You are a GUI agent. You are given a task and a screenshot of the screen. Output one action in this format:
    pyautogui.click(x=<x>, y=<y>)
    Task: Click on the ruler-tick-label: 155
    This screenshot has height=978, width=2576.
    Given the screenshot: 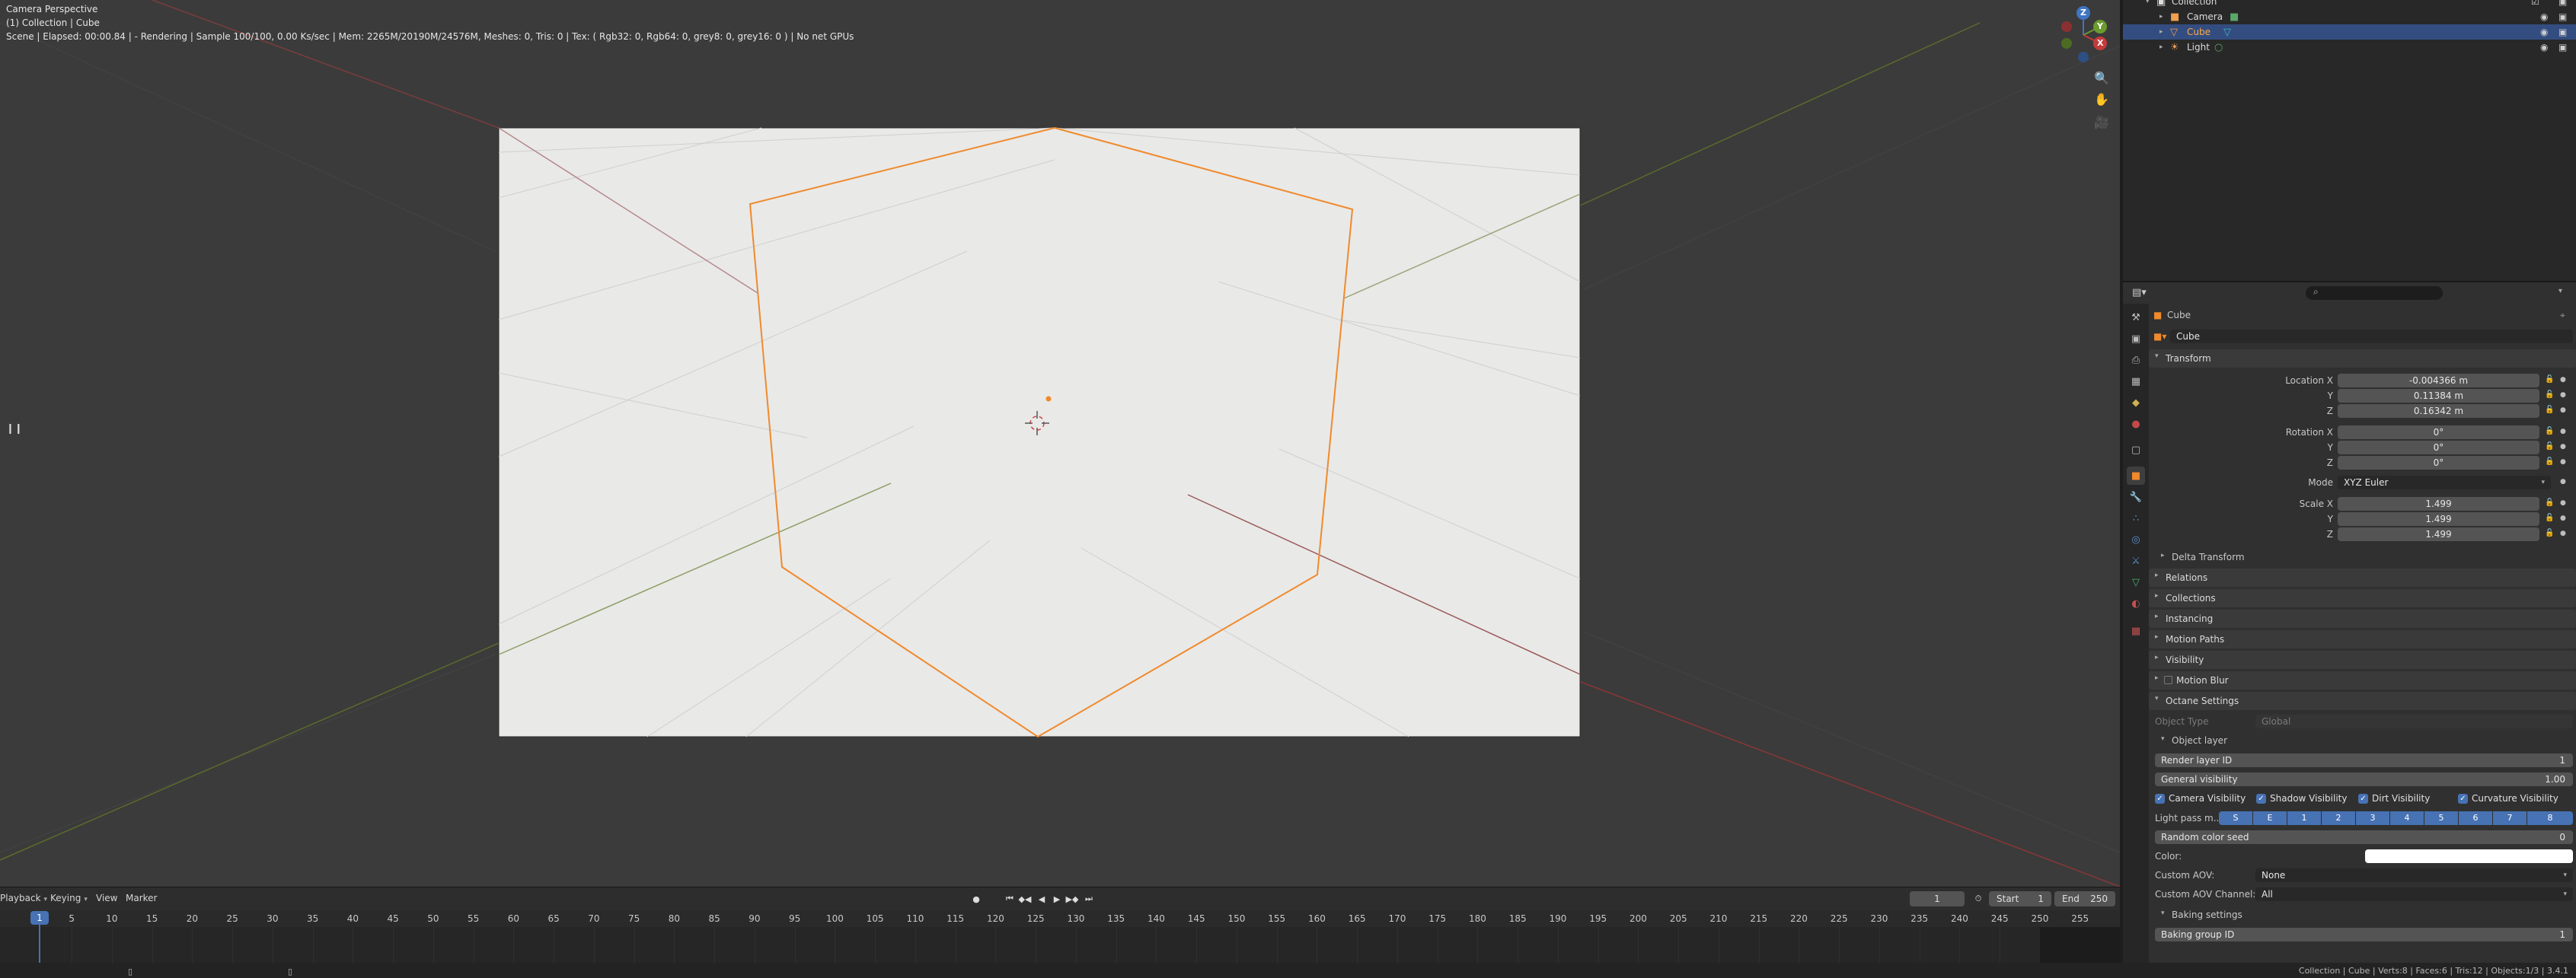 What is the action you would take?
    pyautogui.click(x=1276, y=918)
    